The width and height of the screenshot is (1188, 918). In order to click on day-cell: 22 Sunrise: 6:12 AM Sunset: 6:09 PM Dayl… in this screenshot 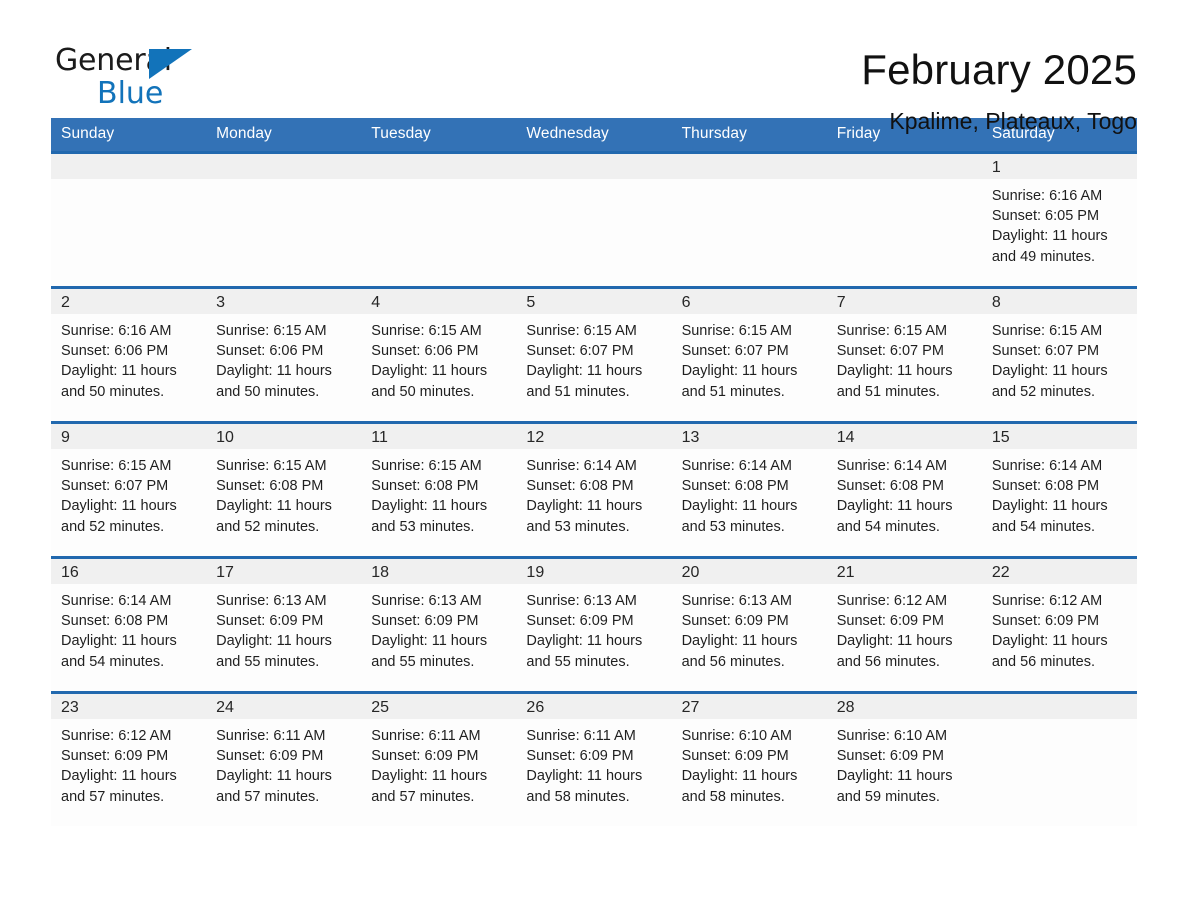, I will do `click(1059, 624)`.